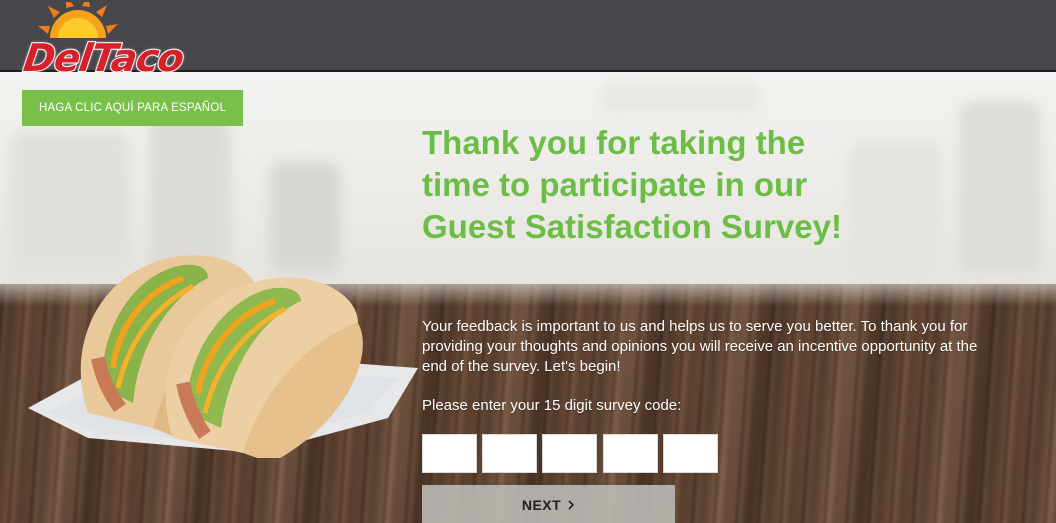 The width and height of the screenshot is (1056, 523). What do you see at coordinates (132, 108) in the screenshot?
I see `spanish-language-button: HAGA CLIC AQUÍ PARA ESPAÑOL` at bounding box center [132, 108].